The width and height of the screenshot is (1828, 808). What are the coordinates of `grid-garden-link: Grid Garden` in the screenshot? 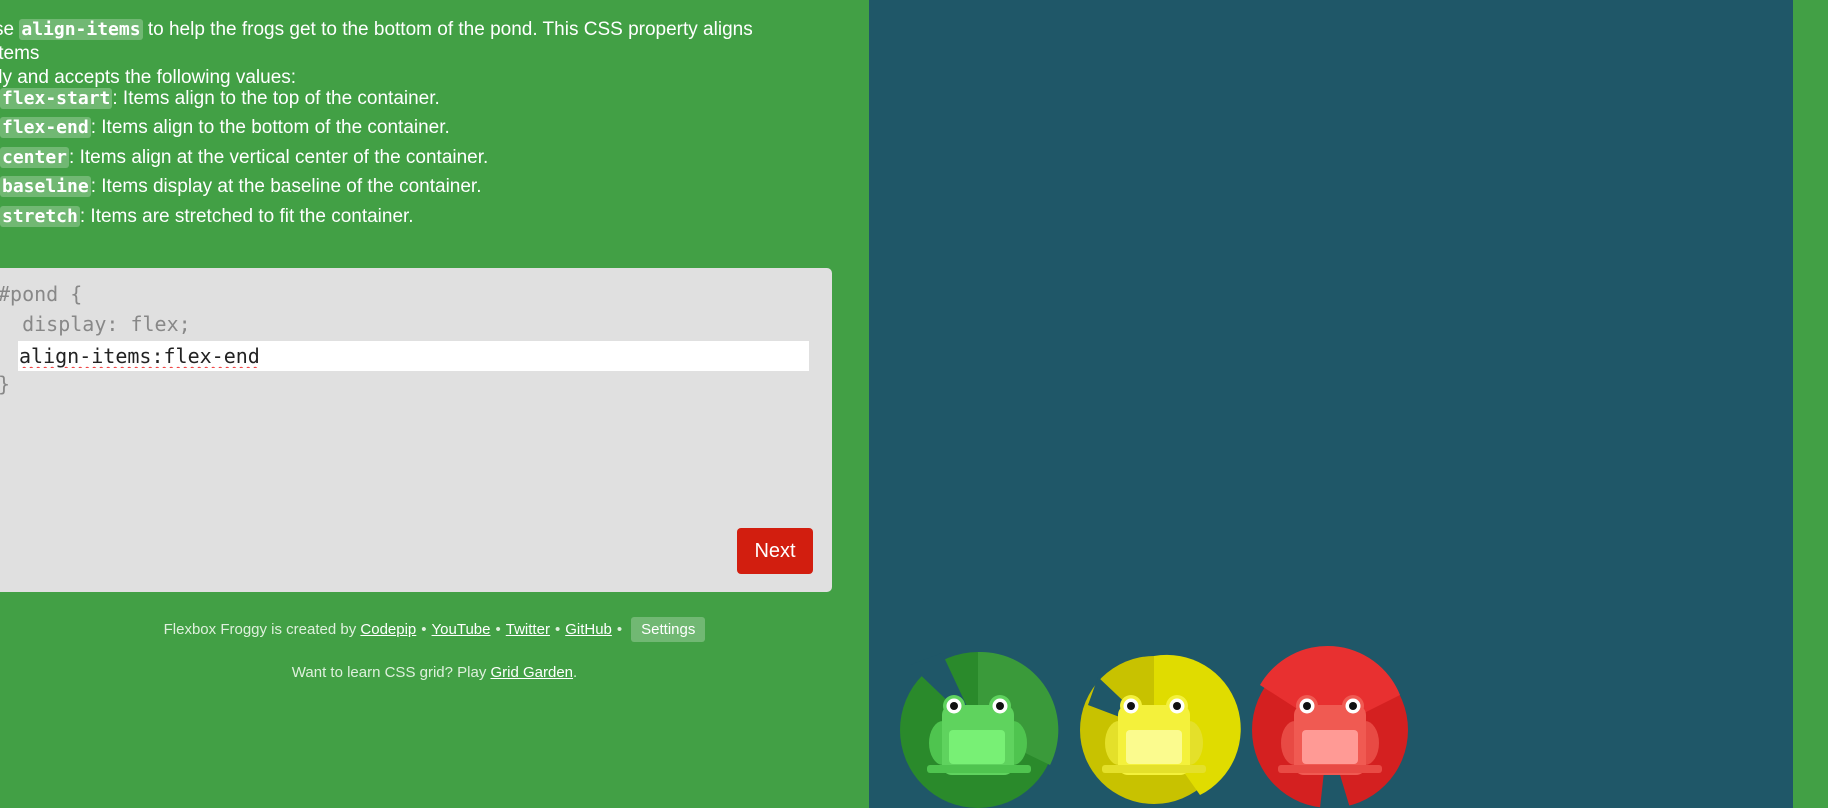 It's located at (531, 672).